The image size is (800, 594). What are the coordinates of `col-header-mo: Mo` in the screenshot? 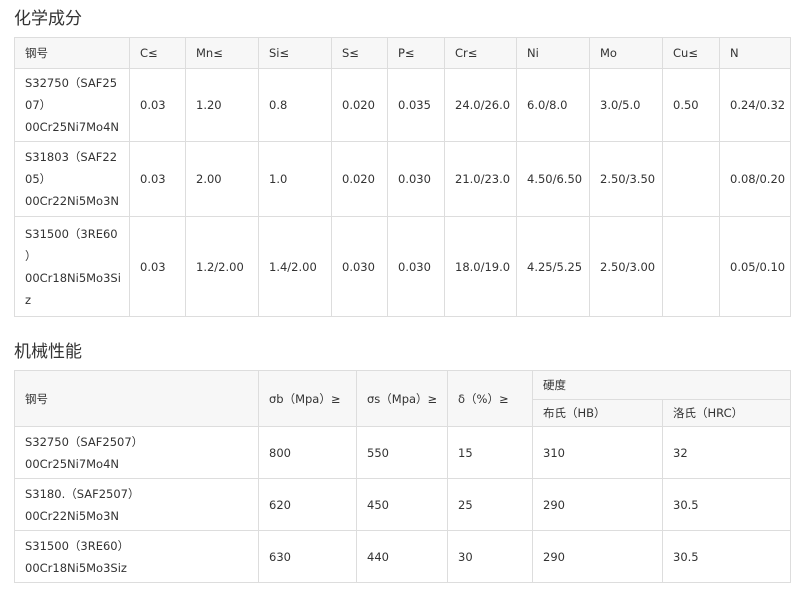 It's located at (626, 53).